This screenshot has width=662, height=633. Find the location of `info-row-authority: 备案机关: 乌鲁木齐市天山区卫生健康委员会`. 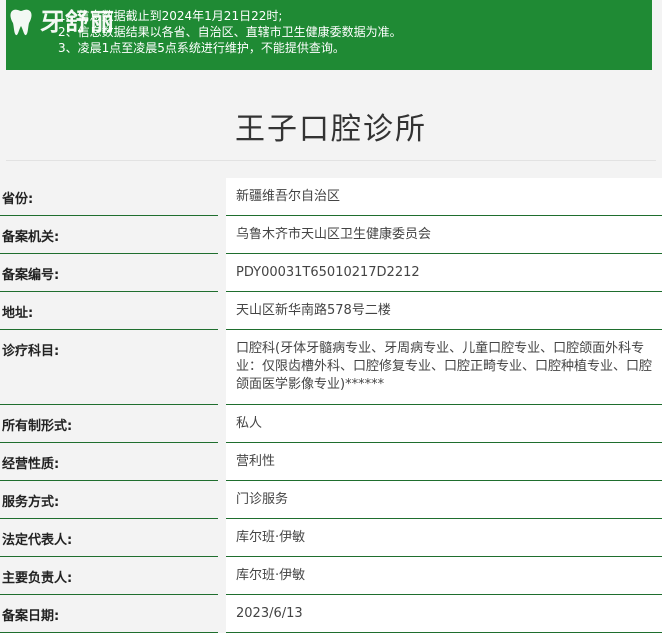

info-row-authority: 备案机关: 乌鲁木齐市天山区卫生健康委员会 is located at coordinates (331, 234).